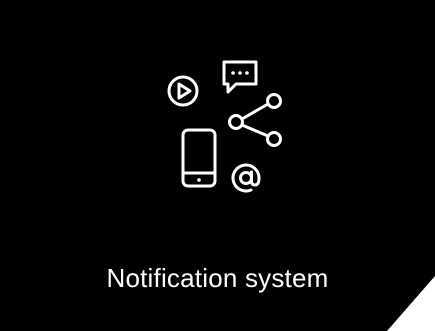  Describe the element at coordinates (183, 91) in the screenshot. I see `play-circle-icon` at that location.